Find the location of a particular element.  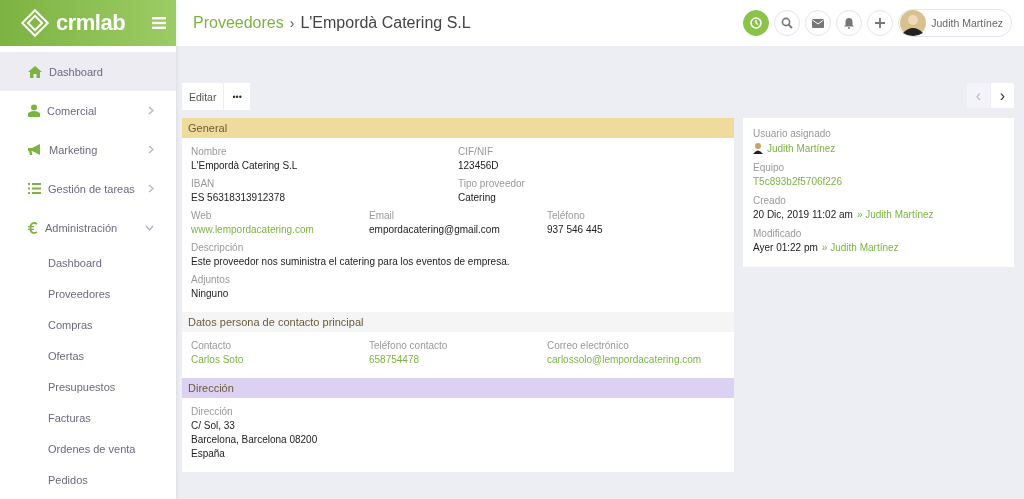

field-value: L'Empordà Catering S.L is located at coordinates (245, 165).